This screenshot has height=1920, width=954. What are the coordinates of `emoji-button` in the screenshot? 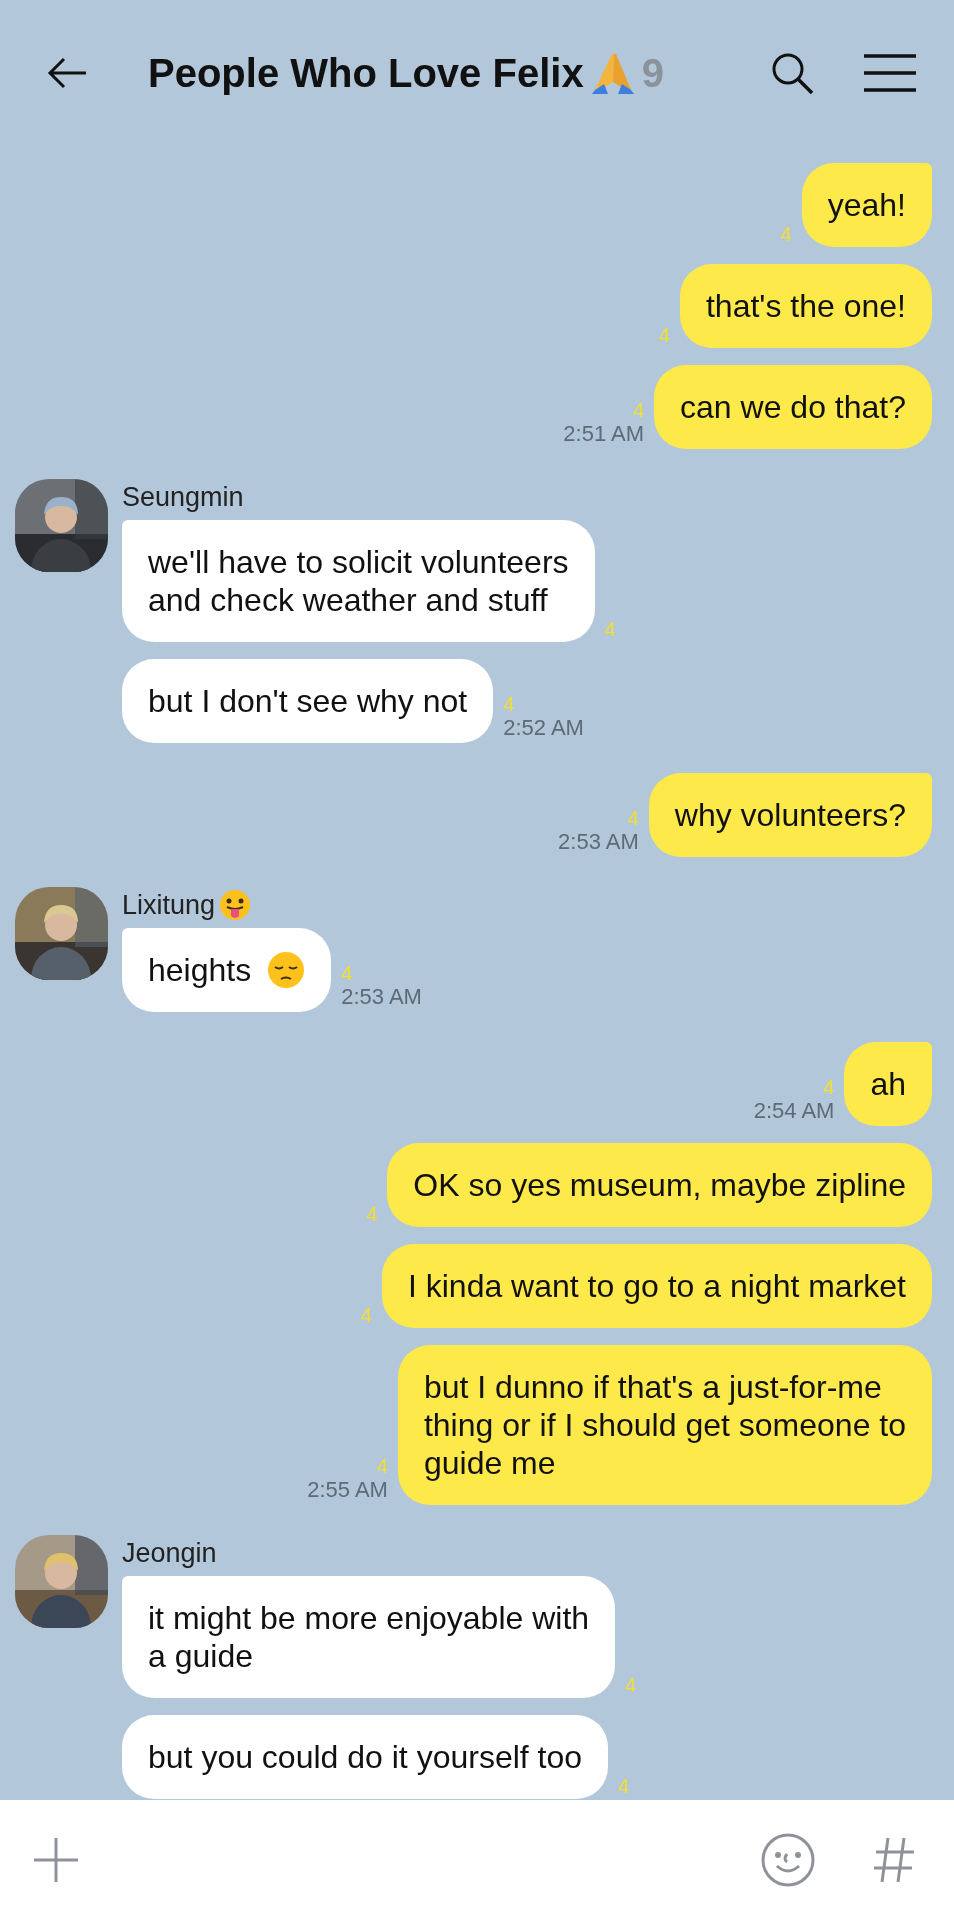 It's located at (788, 1860).